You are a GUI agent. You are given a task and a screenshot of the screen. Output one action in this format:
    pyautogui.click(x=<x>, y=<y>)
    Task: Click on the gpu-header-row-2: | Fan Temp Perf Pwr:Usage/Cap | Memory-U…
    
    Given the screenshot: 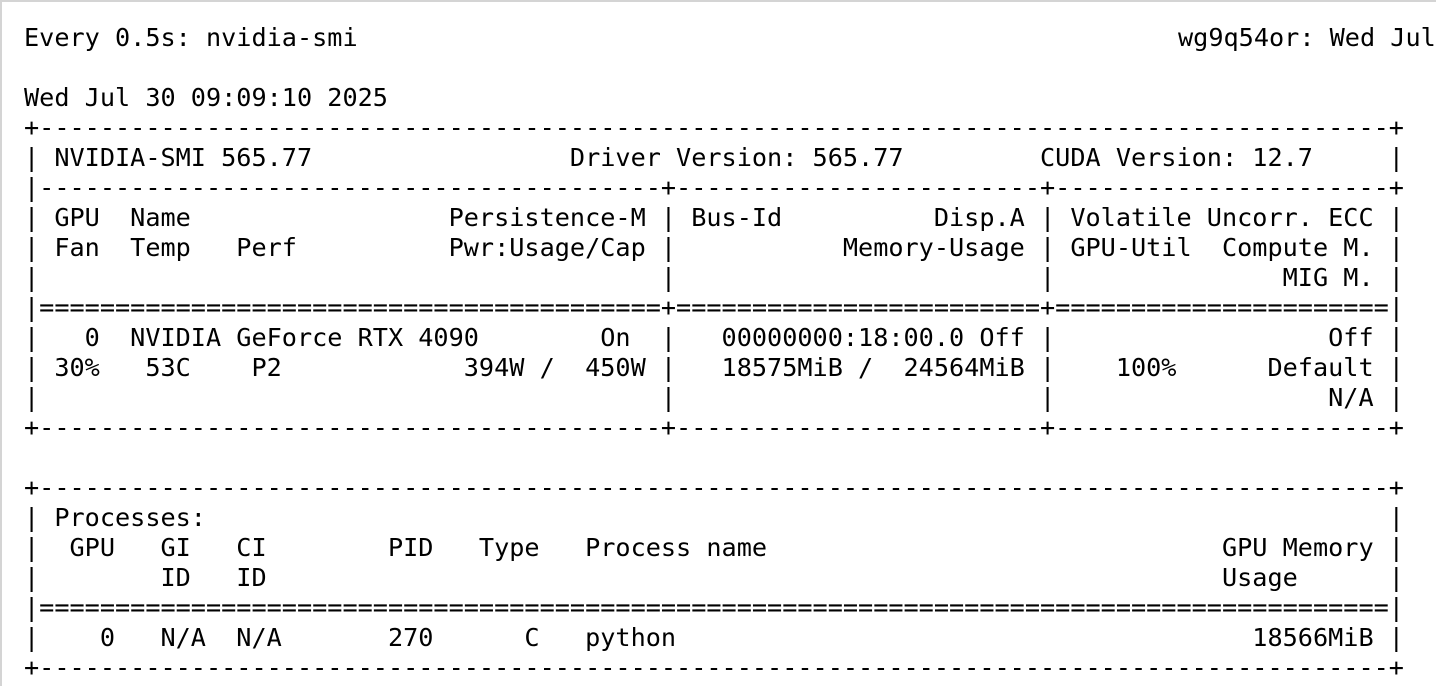 What is the action you would take?
    pyautogui.click(x=714, y=247)
    